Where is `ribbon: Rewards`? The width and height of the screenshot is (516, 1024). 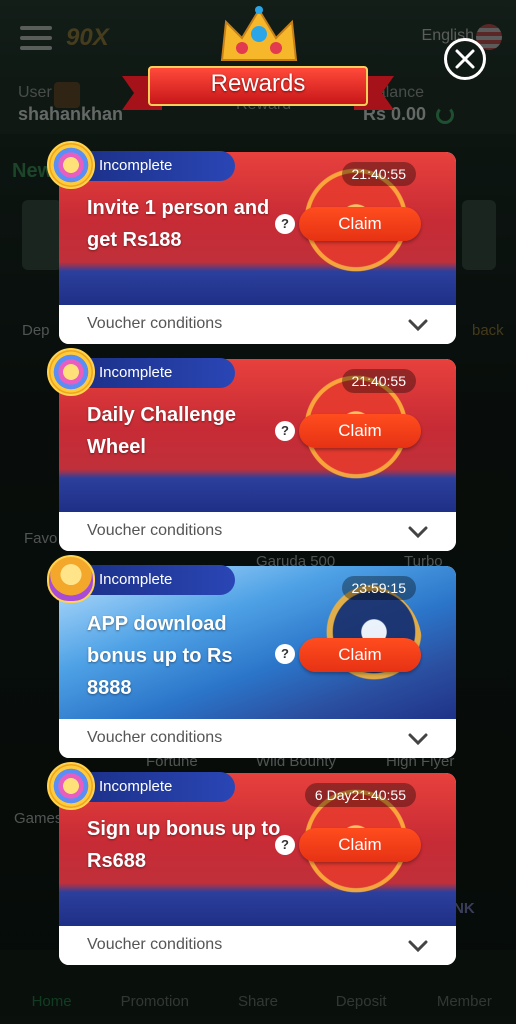
ribbon: Rewards is located at coordinates (258, 85).